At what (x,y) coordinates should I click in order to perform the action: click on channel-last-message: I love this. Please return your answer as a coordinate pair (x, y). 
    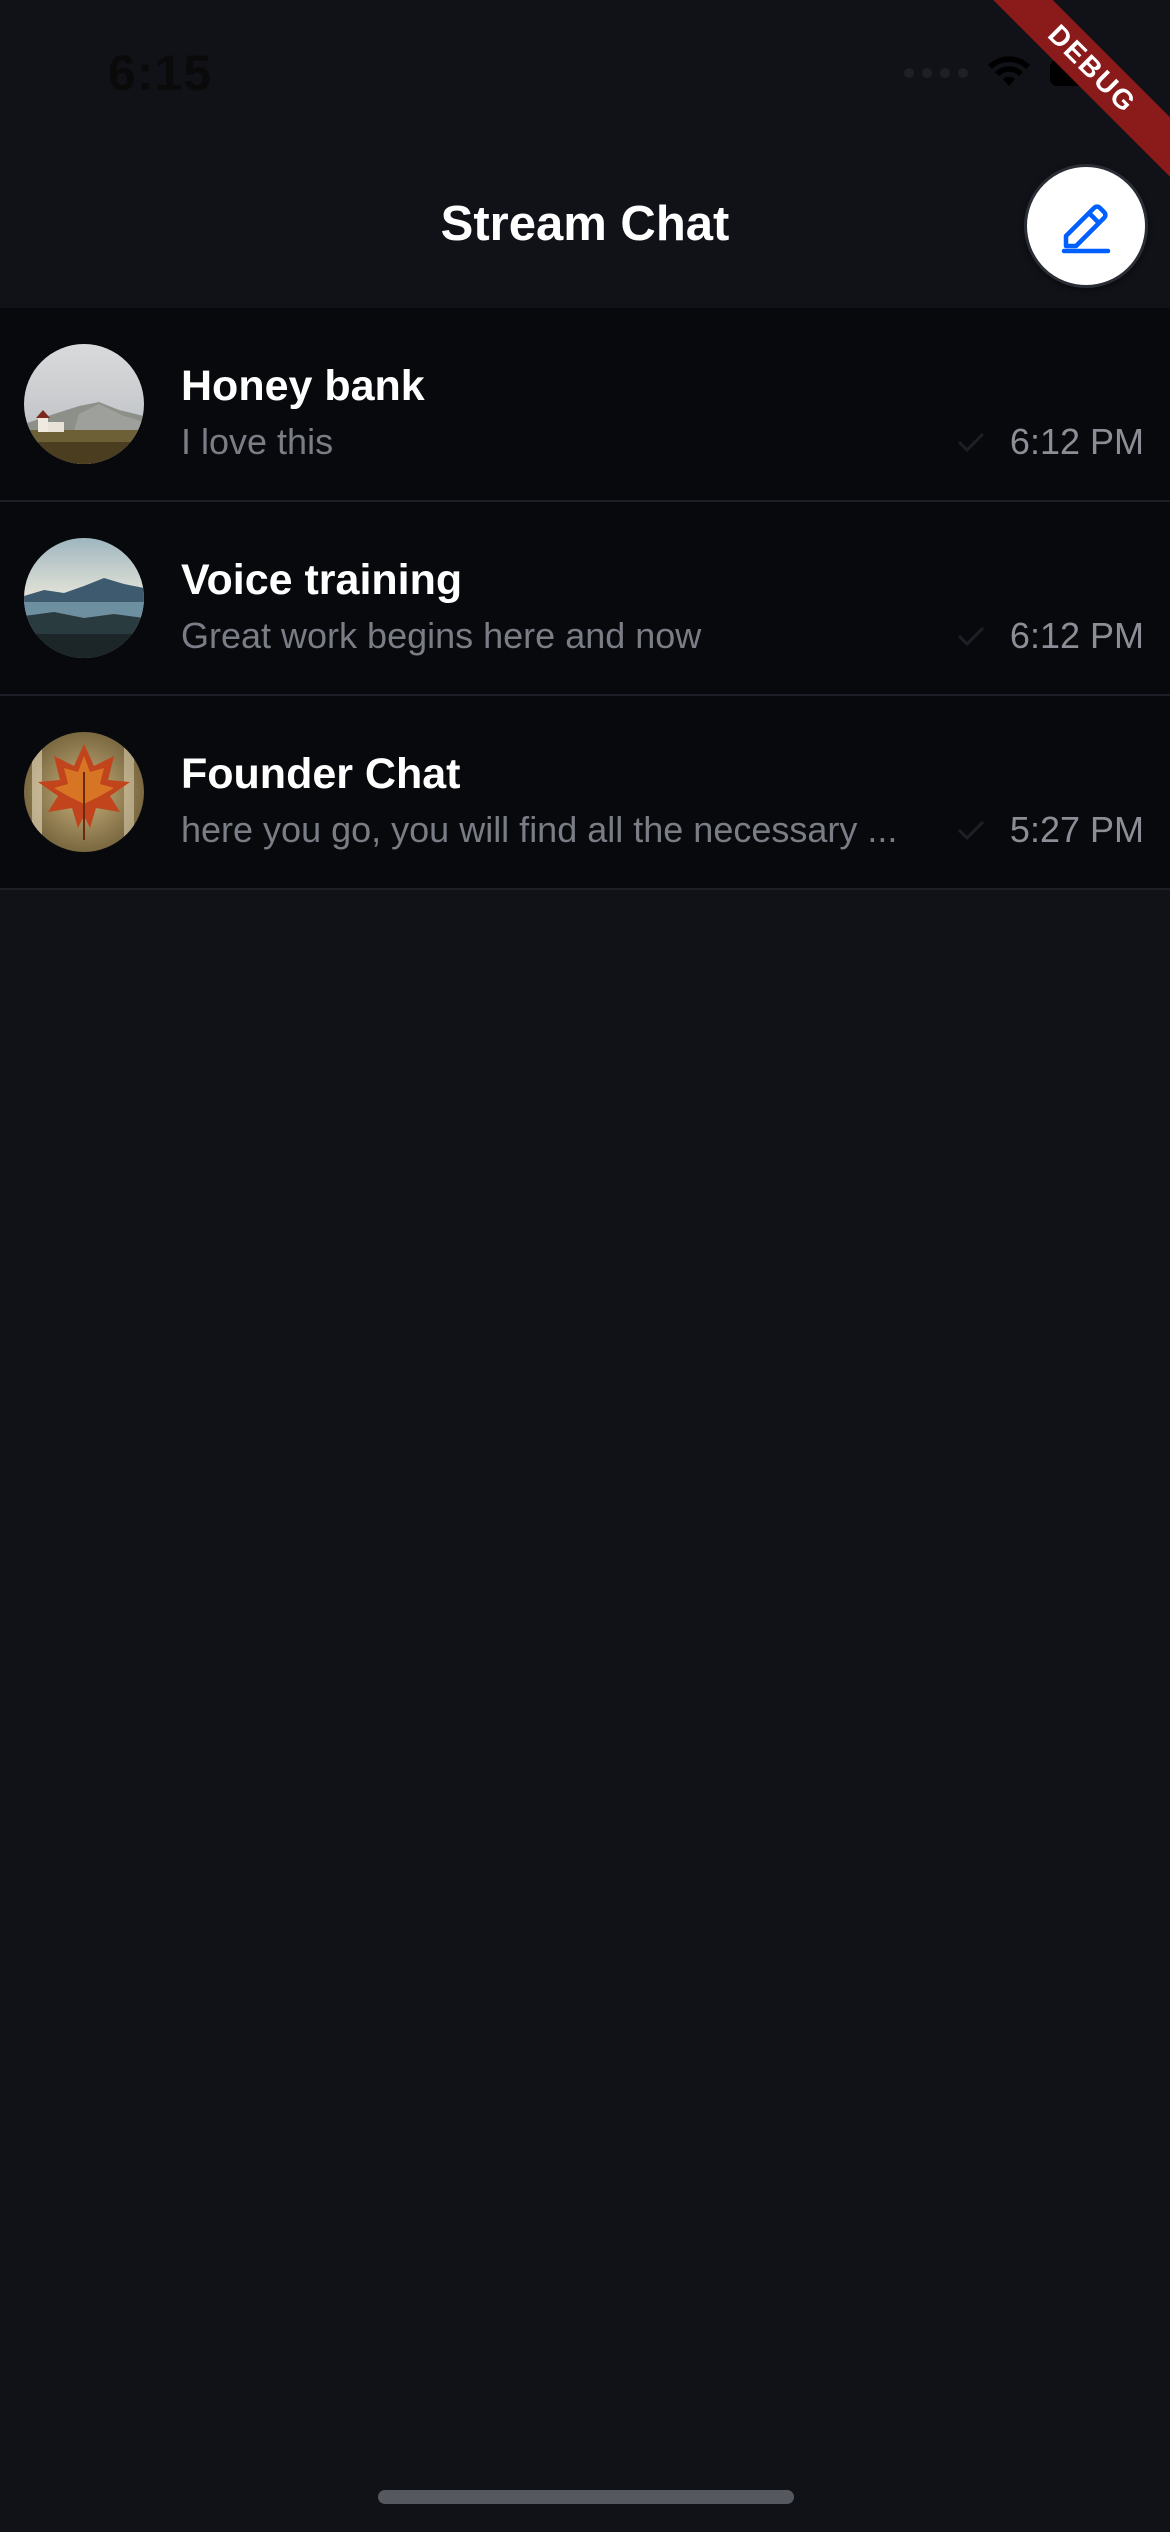
    Looking at the image, I should click on (257, 441).